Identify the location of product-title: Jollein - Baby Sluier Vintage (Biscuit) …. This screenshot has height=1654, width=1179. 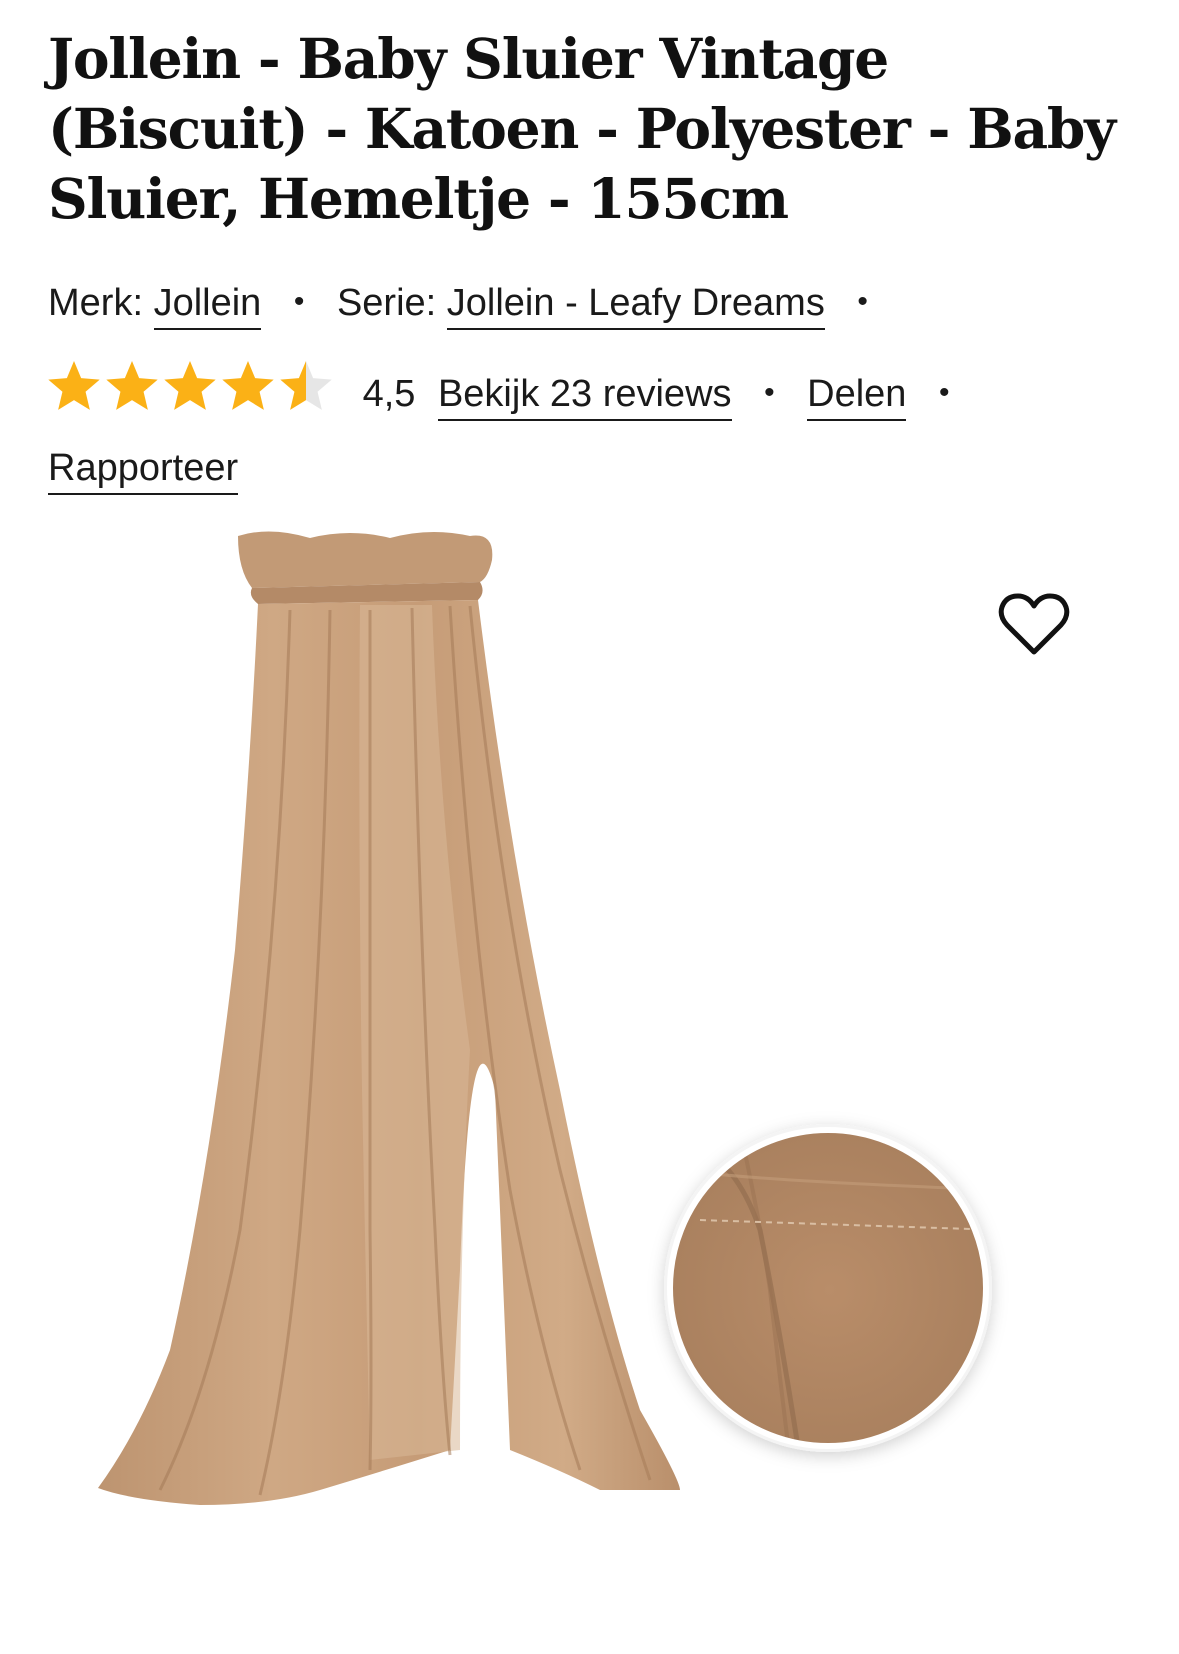
(582, 128).